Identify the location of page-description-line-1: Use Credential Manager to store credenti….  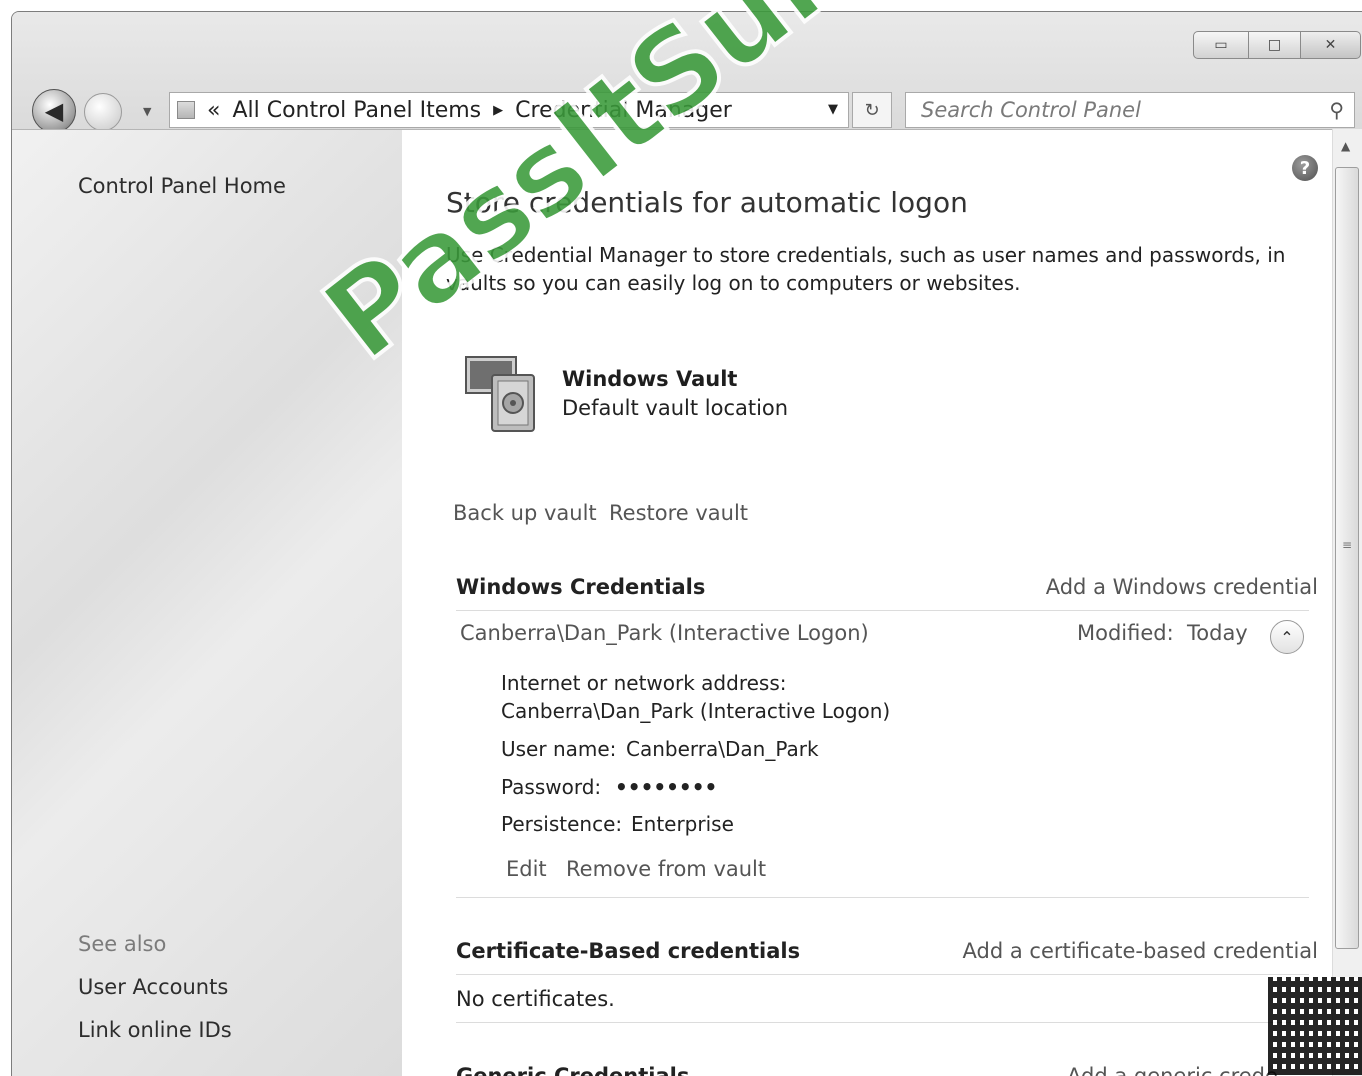
(866, 255).